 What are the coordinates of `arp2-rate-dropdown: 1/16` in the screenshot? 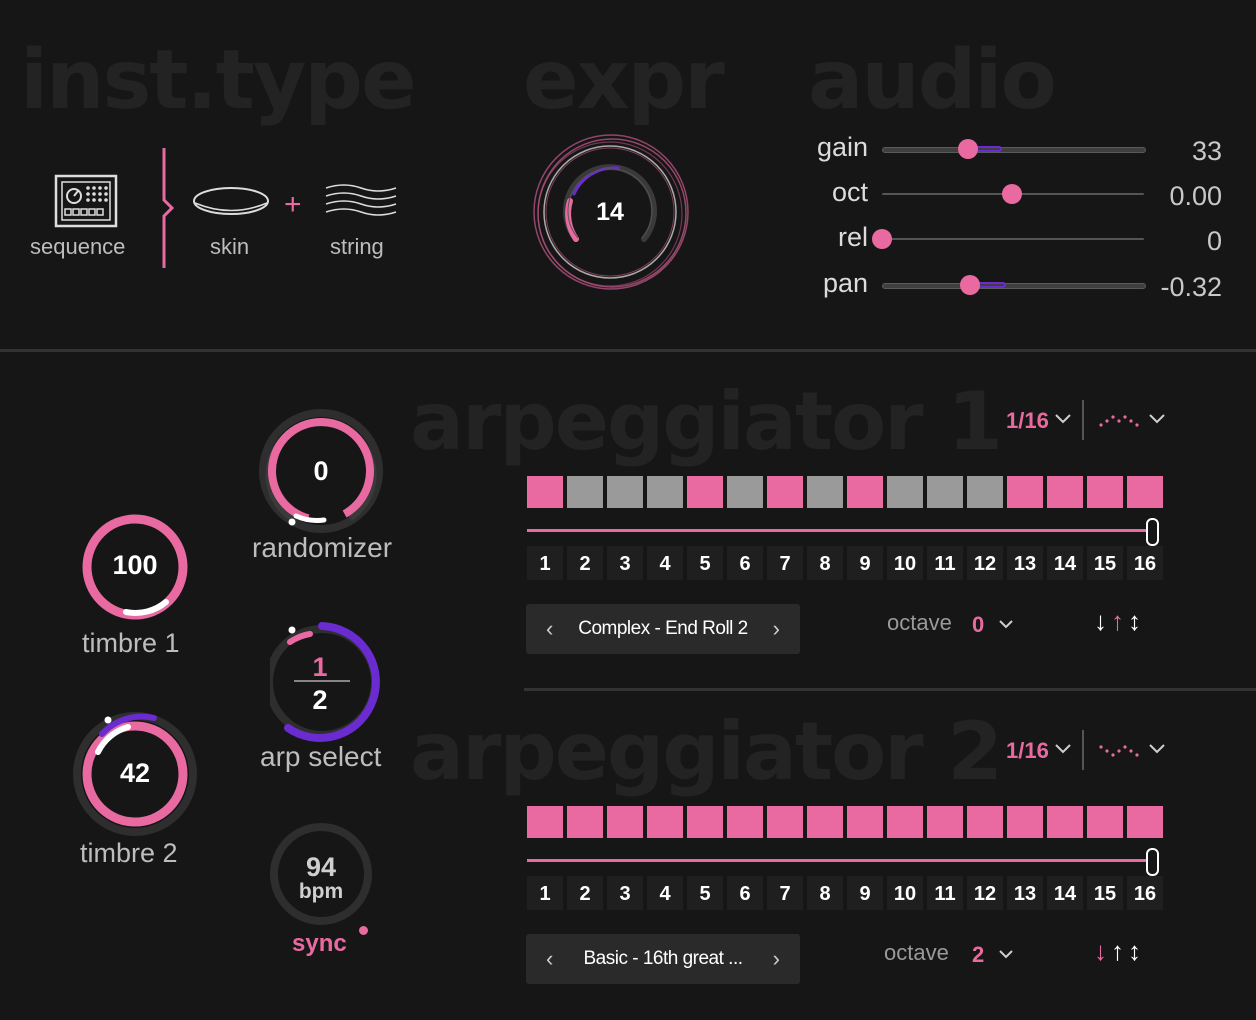 It's located at (1027, 751).